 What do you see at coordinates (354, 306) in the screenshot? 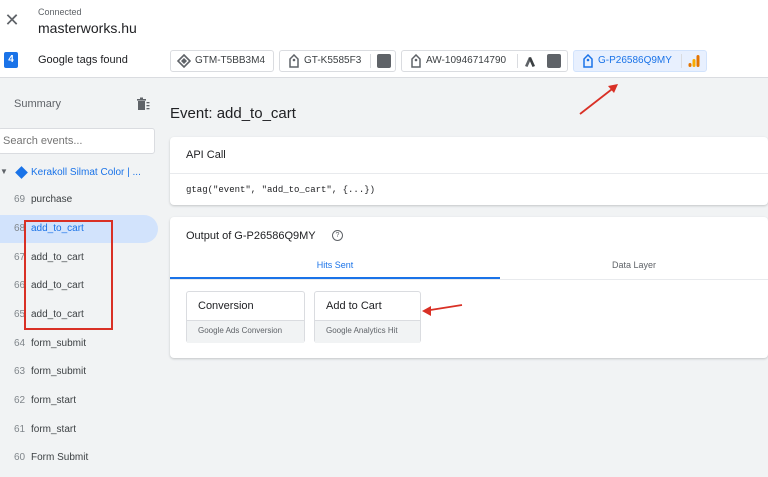
I see `hit-title: Add to Cart` at bounding box center [354, 306].